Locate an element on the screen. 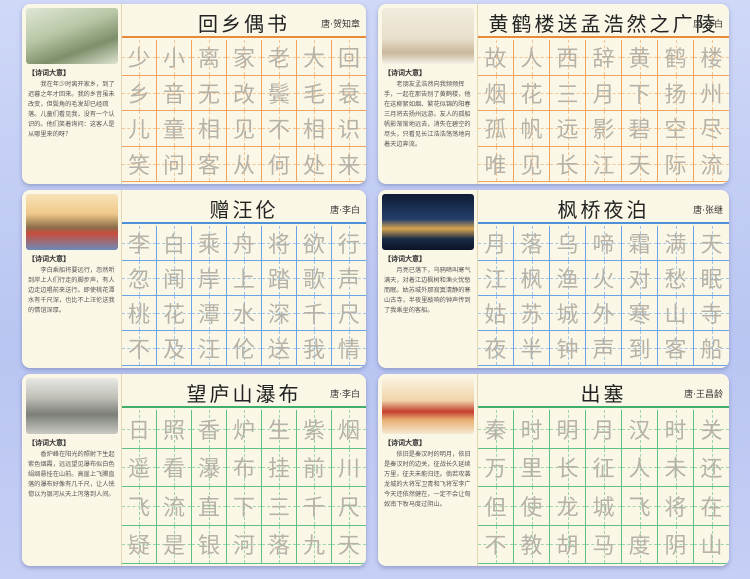 The width and height of the screenshot is (750, 579). tracing-cell: 落 is located at coordinates (279, 544).